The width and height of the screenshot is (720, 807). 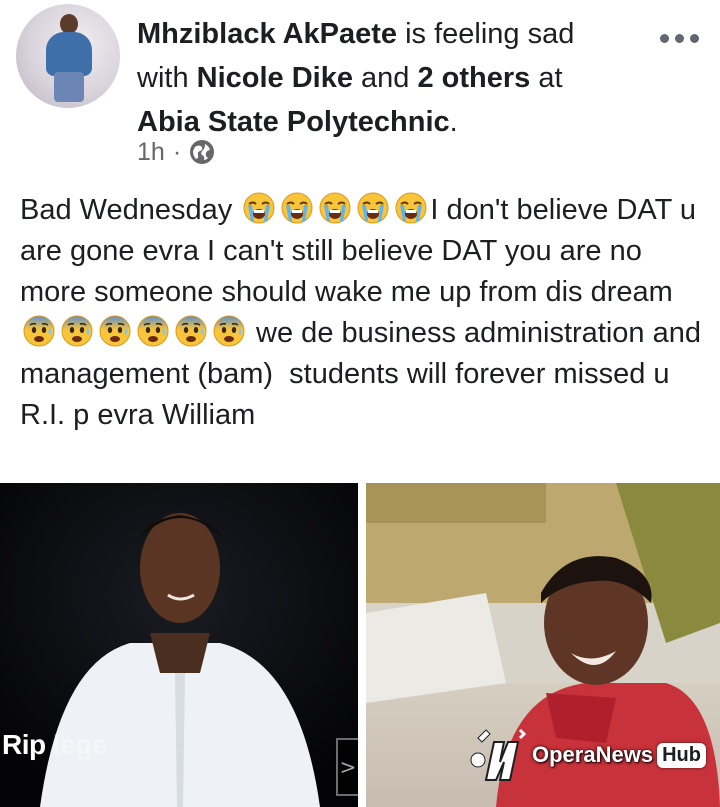 I want to click on crying-emoji-group, so click(x=335, y=208).